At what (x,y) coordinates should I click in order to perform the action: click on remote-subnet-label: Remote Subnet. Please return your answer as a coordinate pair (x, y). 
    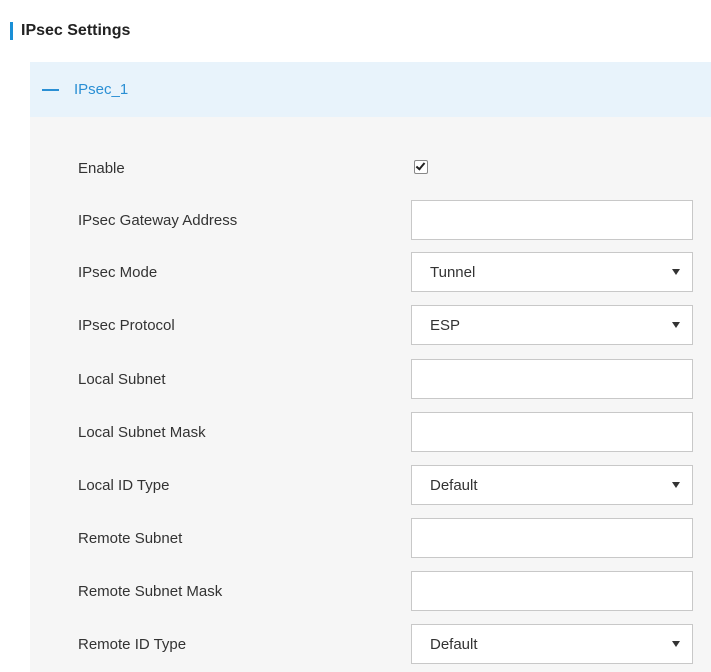
    Looking at the image, I should click on (130, 538).